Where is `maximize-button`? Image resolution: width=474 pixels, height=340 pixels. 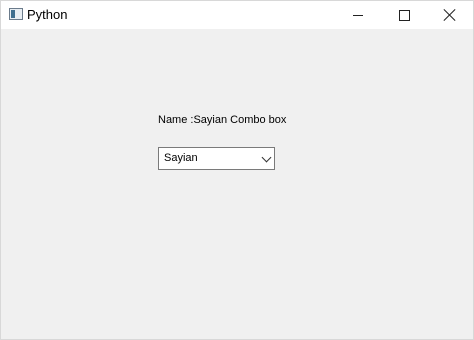 maximize-button is located at coordinates (404, 15).